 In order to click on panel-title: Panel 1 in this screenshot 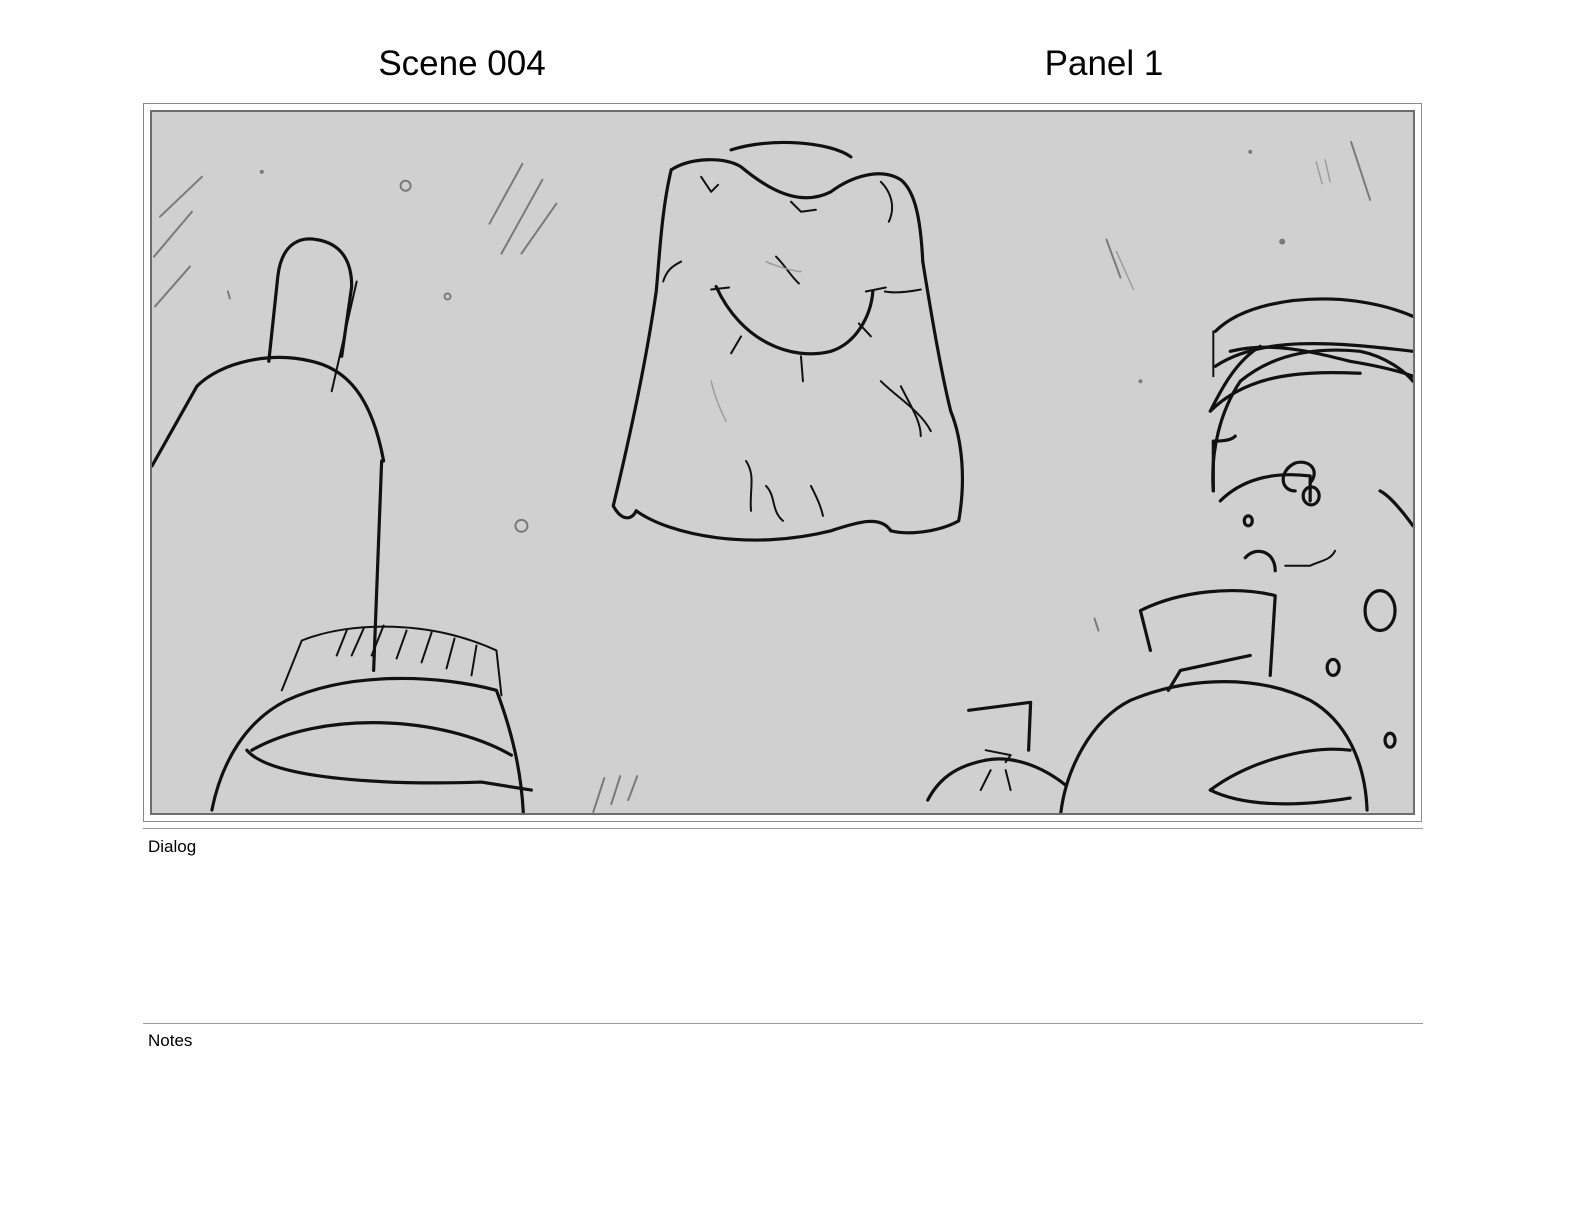, I will do `click(1104, 63)`.